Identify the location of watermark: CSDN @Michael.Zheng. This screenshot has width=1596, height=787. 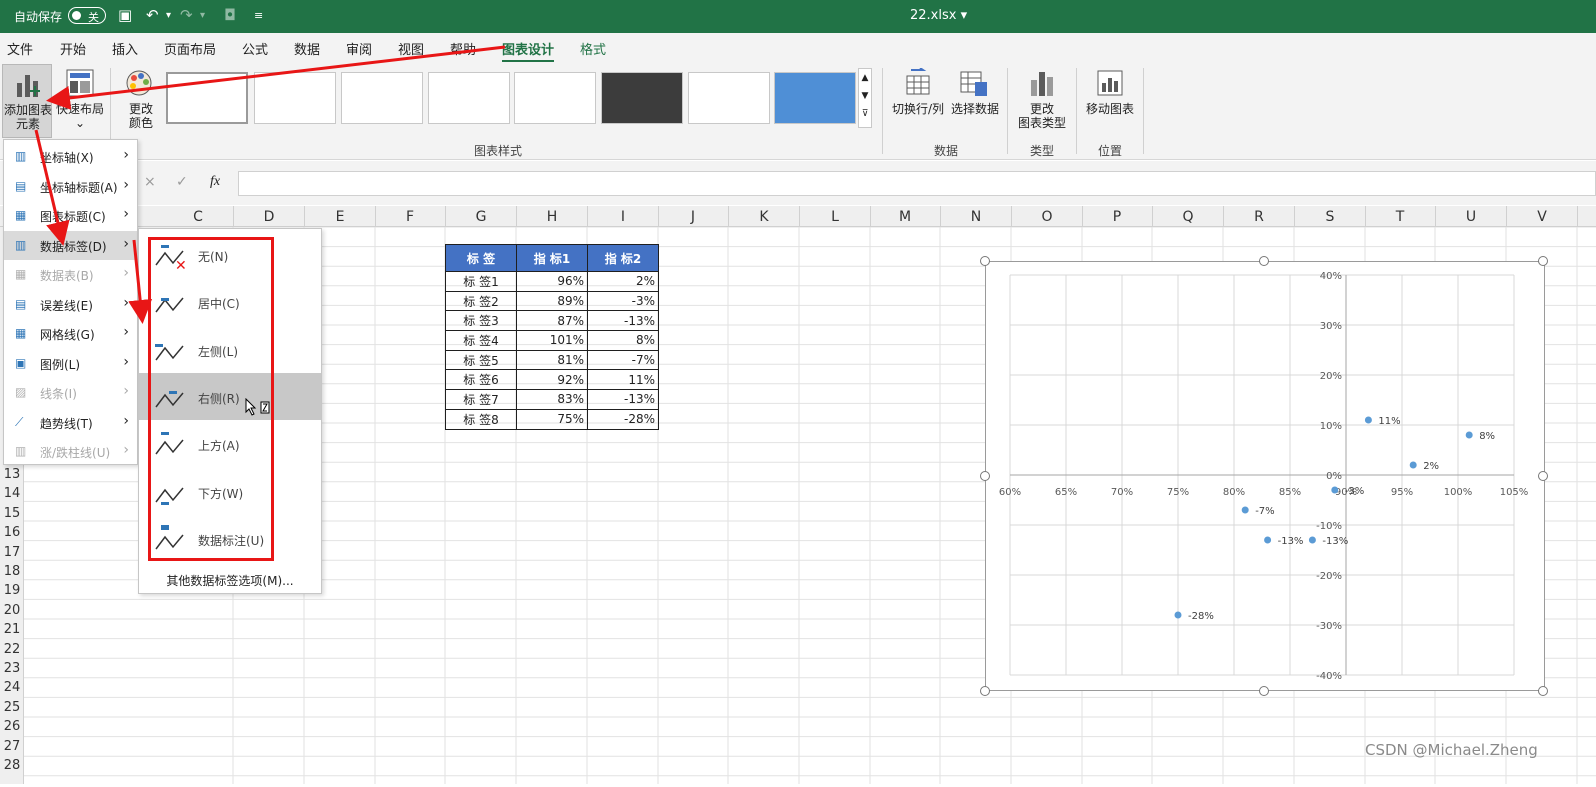
(1451, 750).